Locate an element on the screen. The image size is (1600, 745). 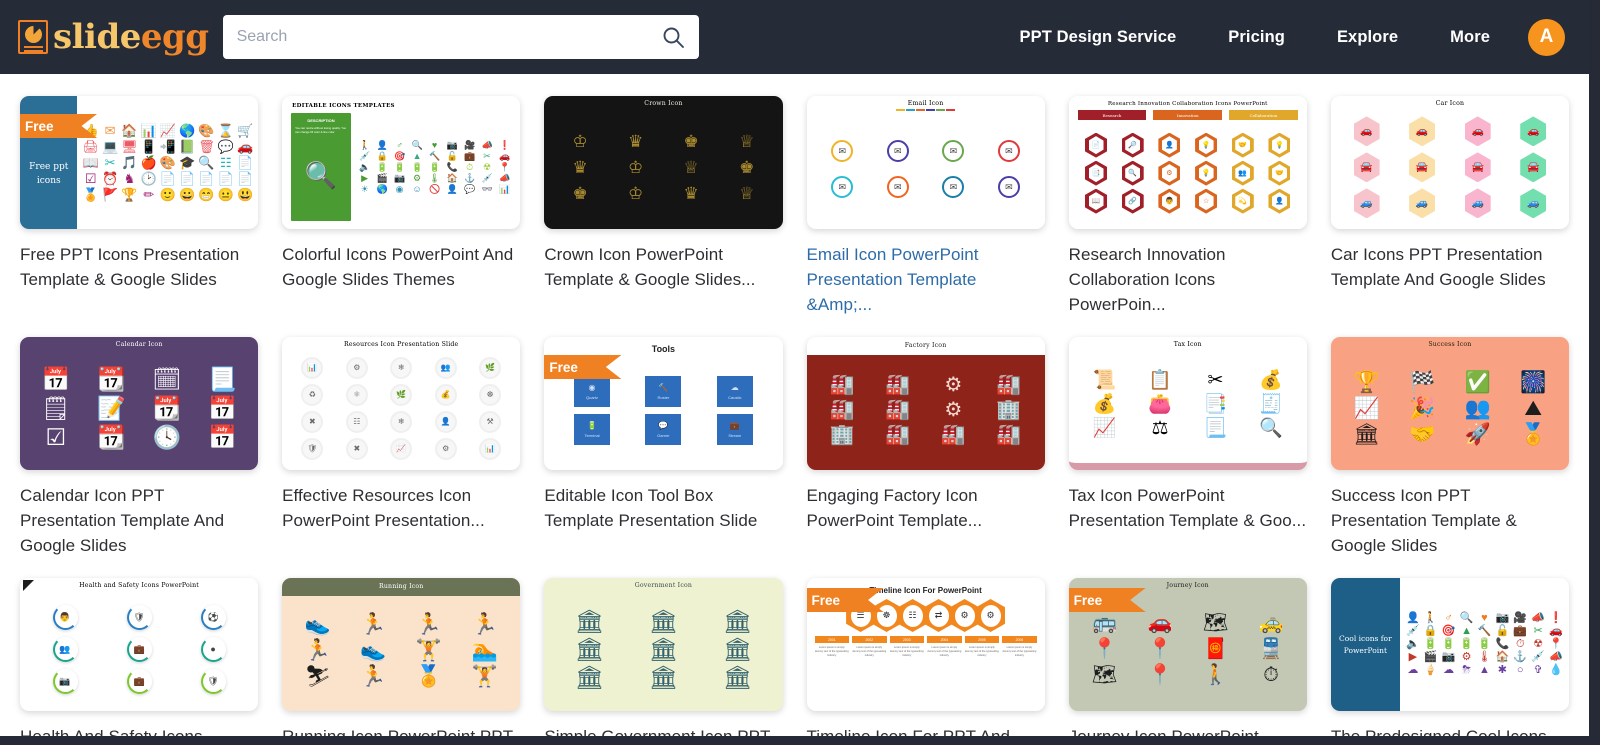
thumbnail: Email Icon ✉ ✉ ✉ ✉ ✉ ✉ ✉ ✉ is located at coordinates (925, 162).